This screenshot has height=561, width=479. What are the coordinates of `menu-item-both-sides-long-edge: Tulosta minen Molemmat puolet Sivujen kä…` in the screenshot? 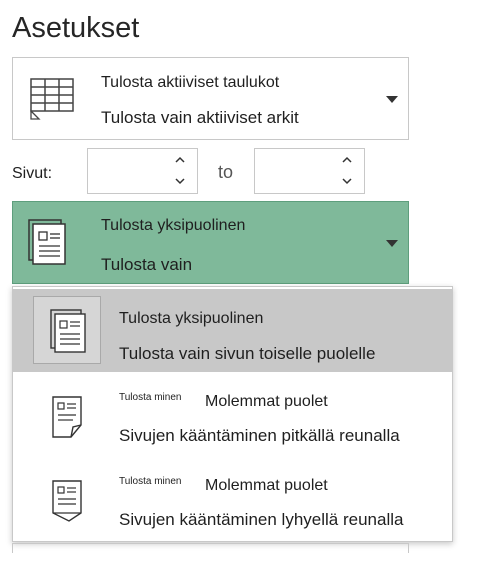 It's located at (232, 419).